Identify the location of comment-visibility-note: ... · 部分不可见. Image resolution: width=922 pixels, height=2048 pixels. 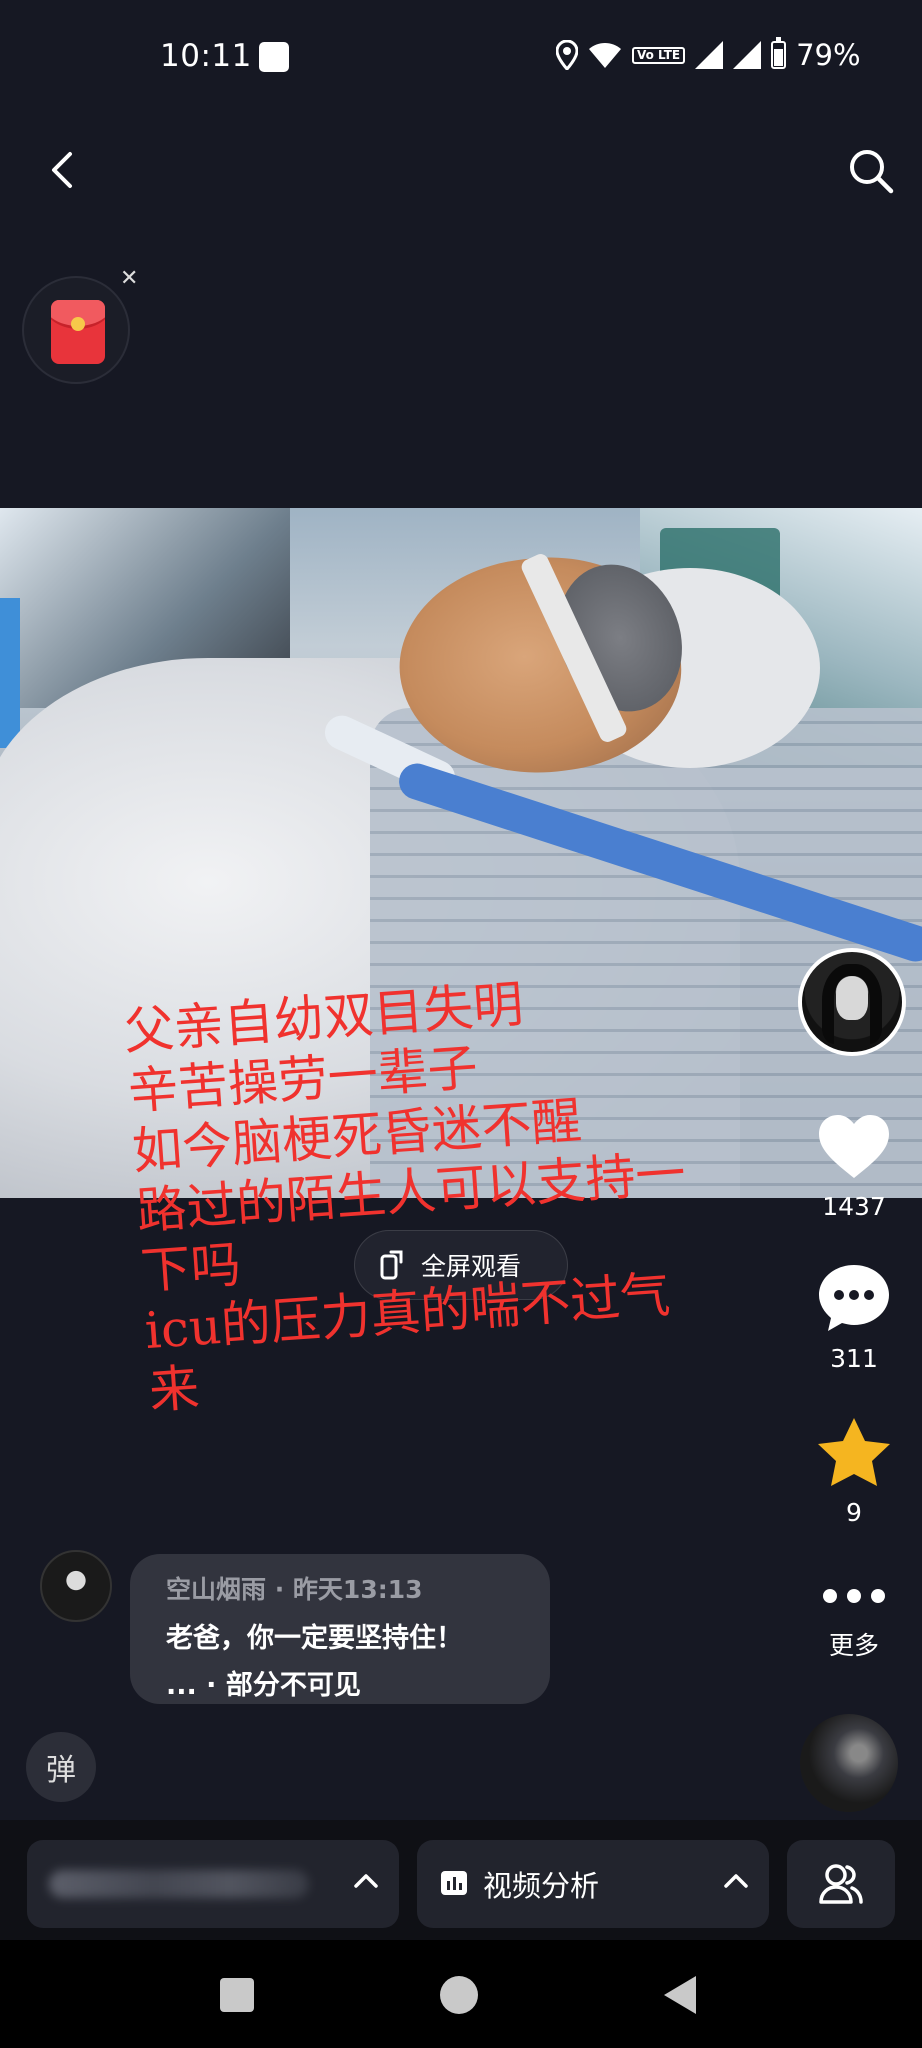
(263, 1685).